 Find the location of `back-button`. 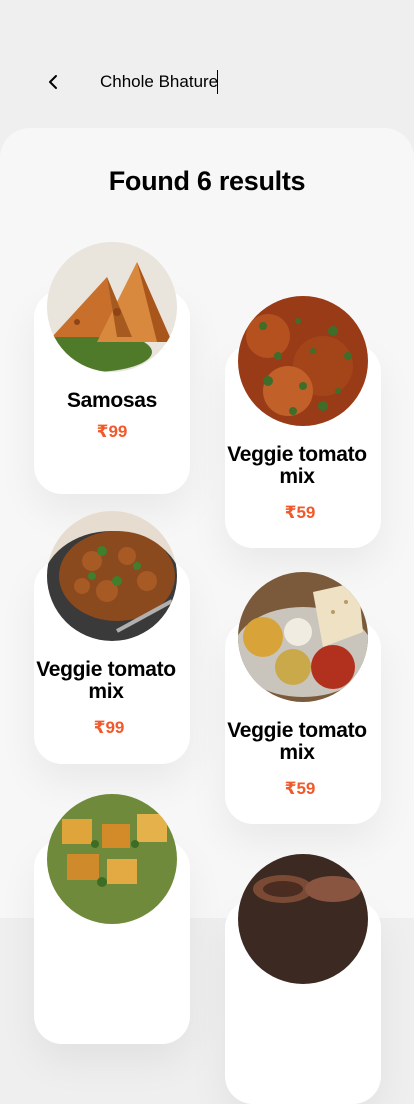

back-button is located at coordinates (54, 82).